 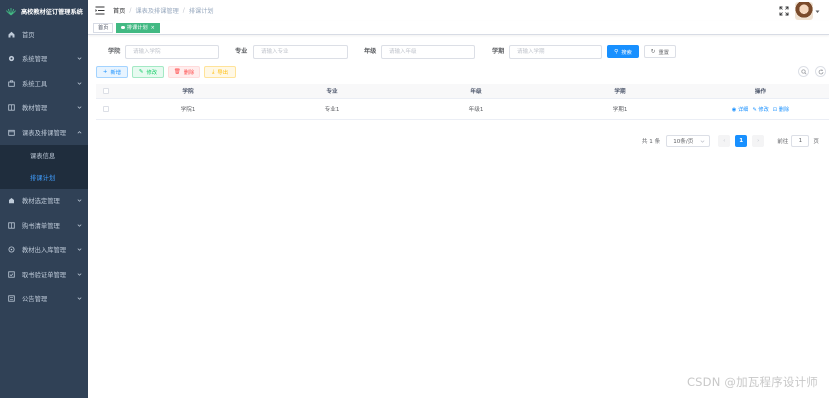 I want to click on edit-link: ✎ 修改, so click(x=760, y=109).